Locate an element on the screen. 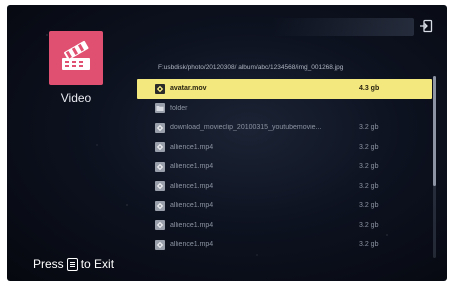  scrollbar-track is located at coordinates (434, 167).